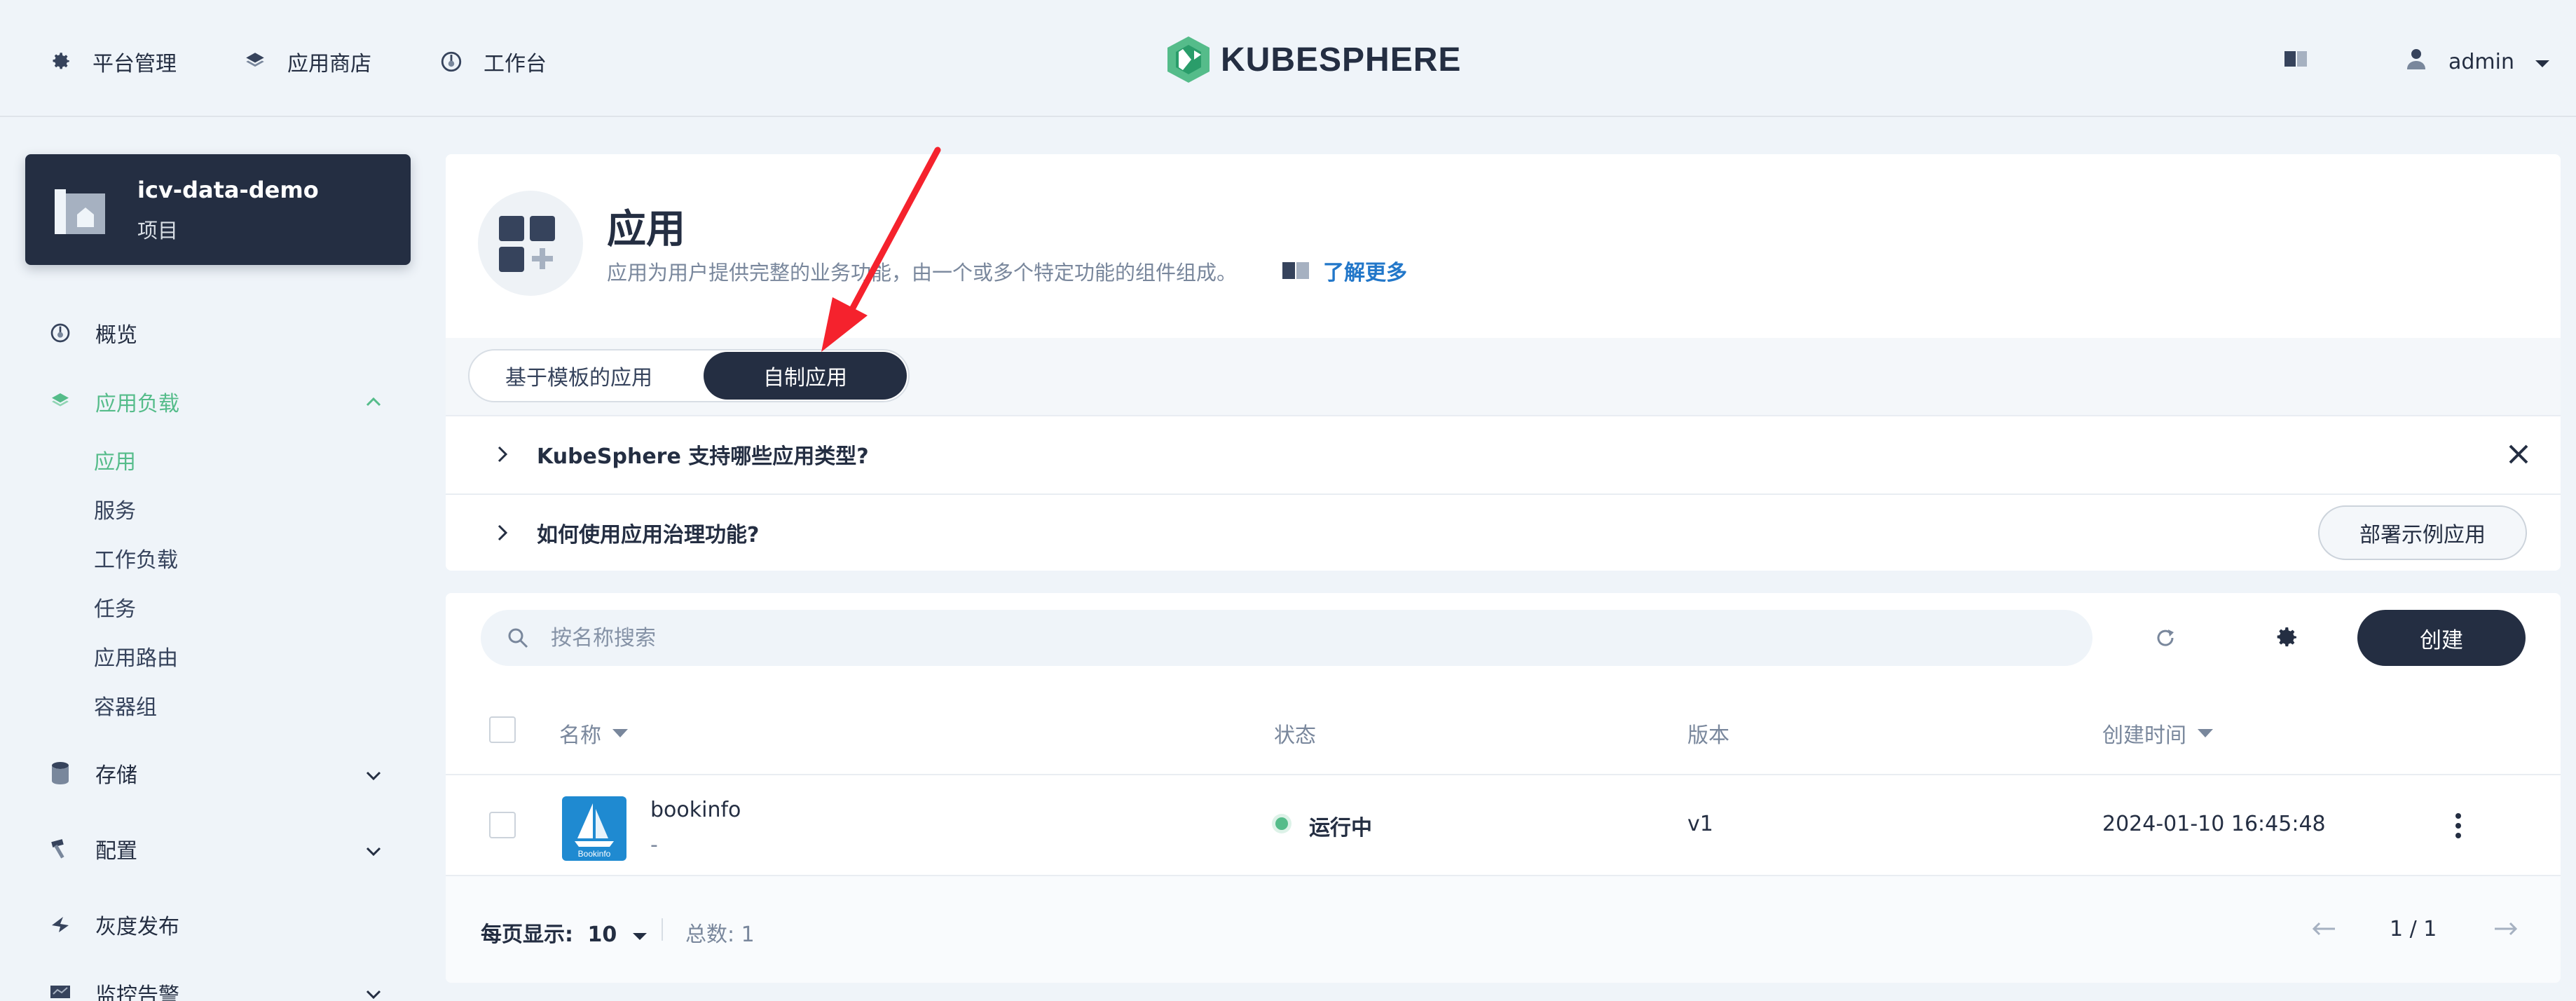 This screenshot has height=1001, width=2576. Describe the element at coordinates (515, 64) in the screenshot. I see `nav-label: 工作台` at that location.